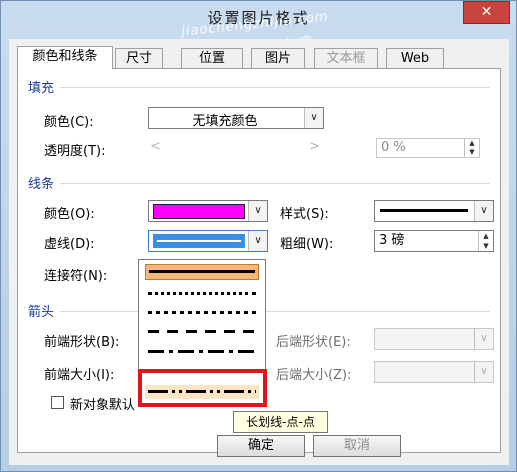  What do you see at coordinates (41, 184) in the screenshot?
I see `line-section-title: 线条` at bounding box center [41, 184].